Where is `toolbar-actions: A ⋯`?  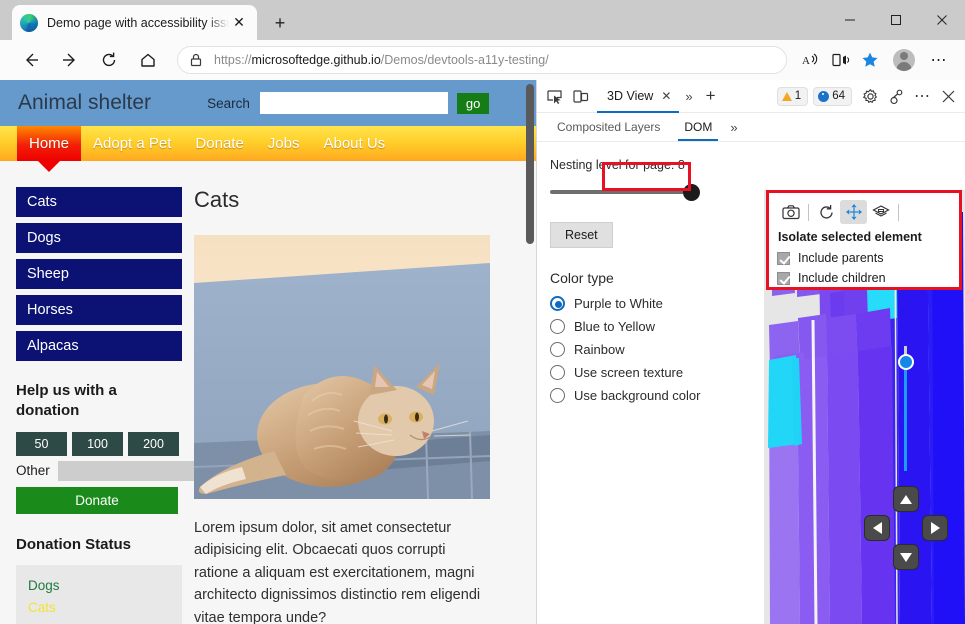 toolbar-actions: A ⋯ is located at coordinates (878, 60).